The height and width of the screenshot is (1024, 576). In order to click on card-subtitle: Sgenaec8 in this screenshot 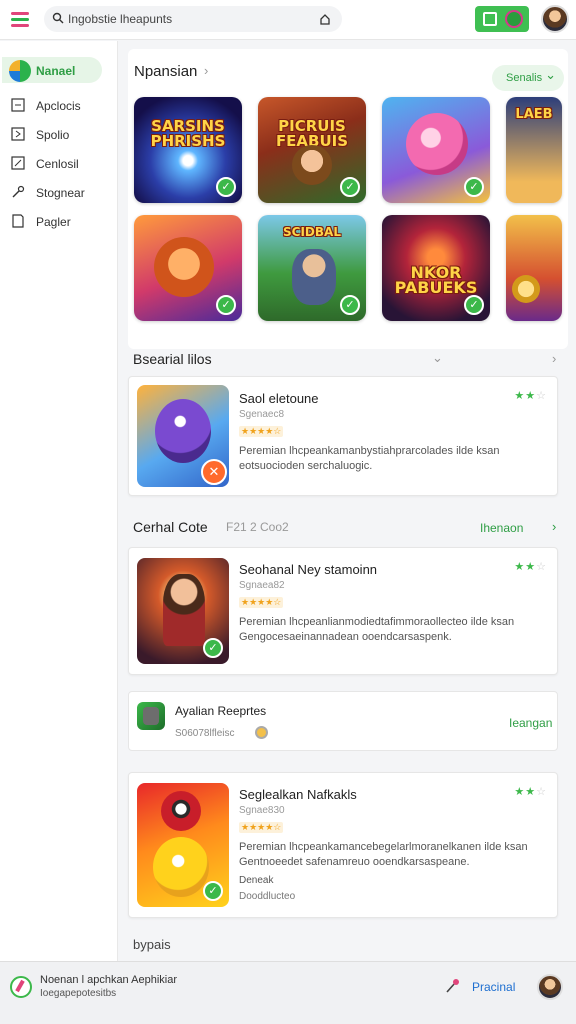, I will do `click(262, 414)`.